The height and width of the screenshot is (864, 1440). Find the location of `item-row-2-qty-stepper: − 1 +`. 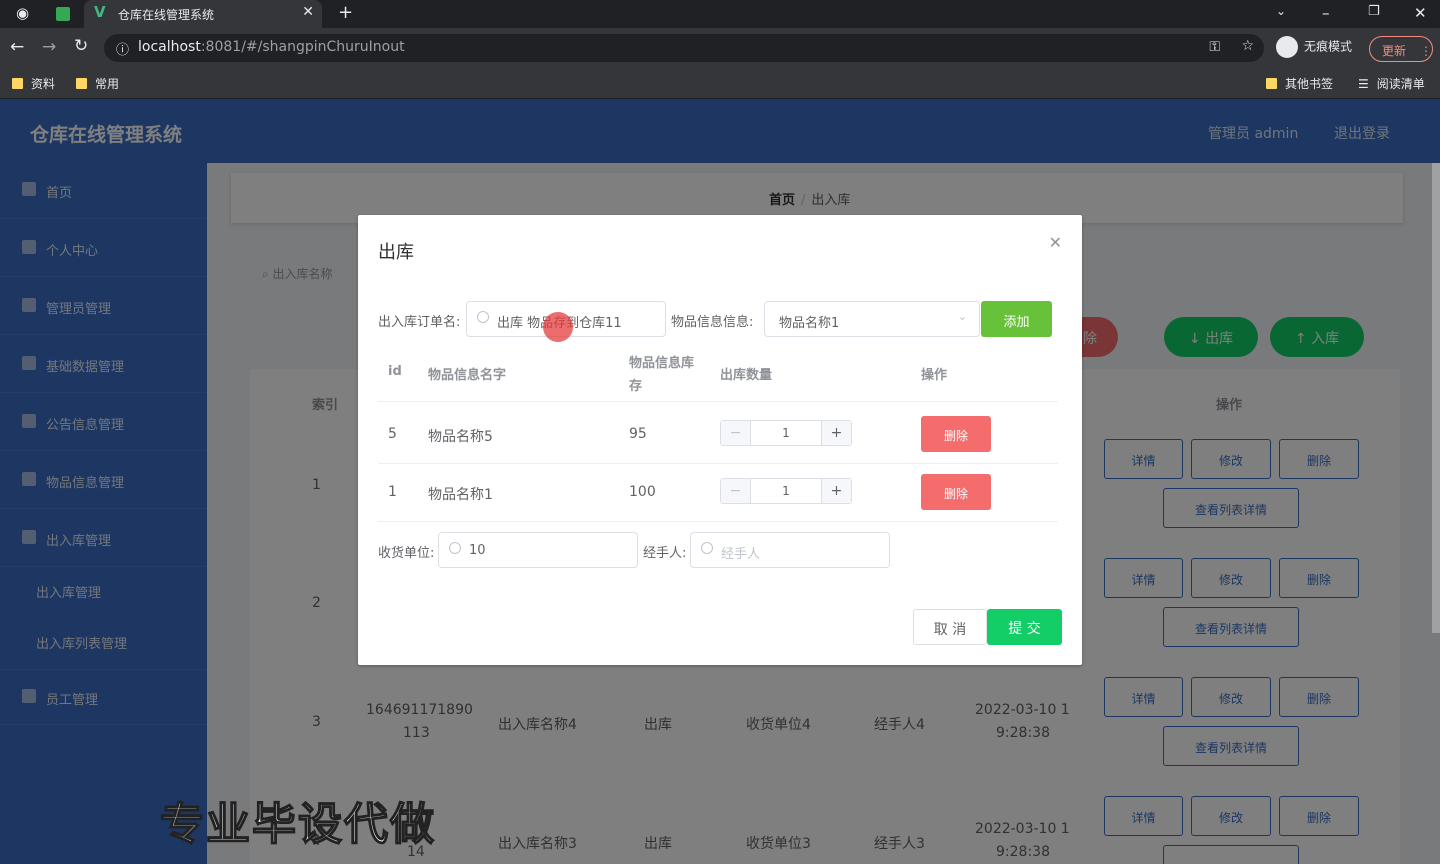

item-row-2-qty-stepper: − 1 + is located at coordinates (786, 491).